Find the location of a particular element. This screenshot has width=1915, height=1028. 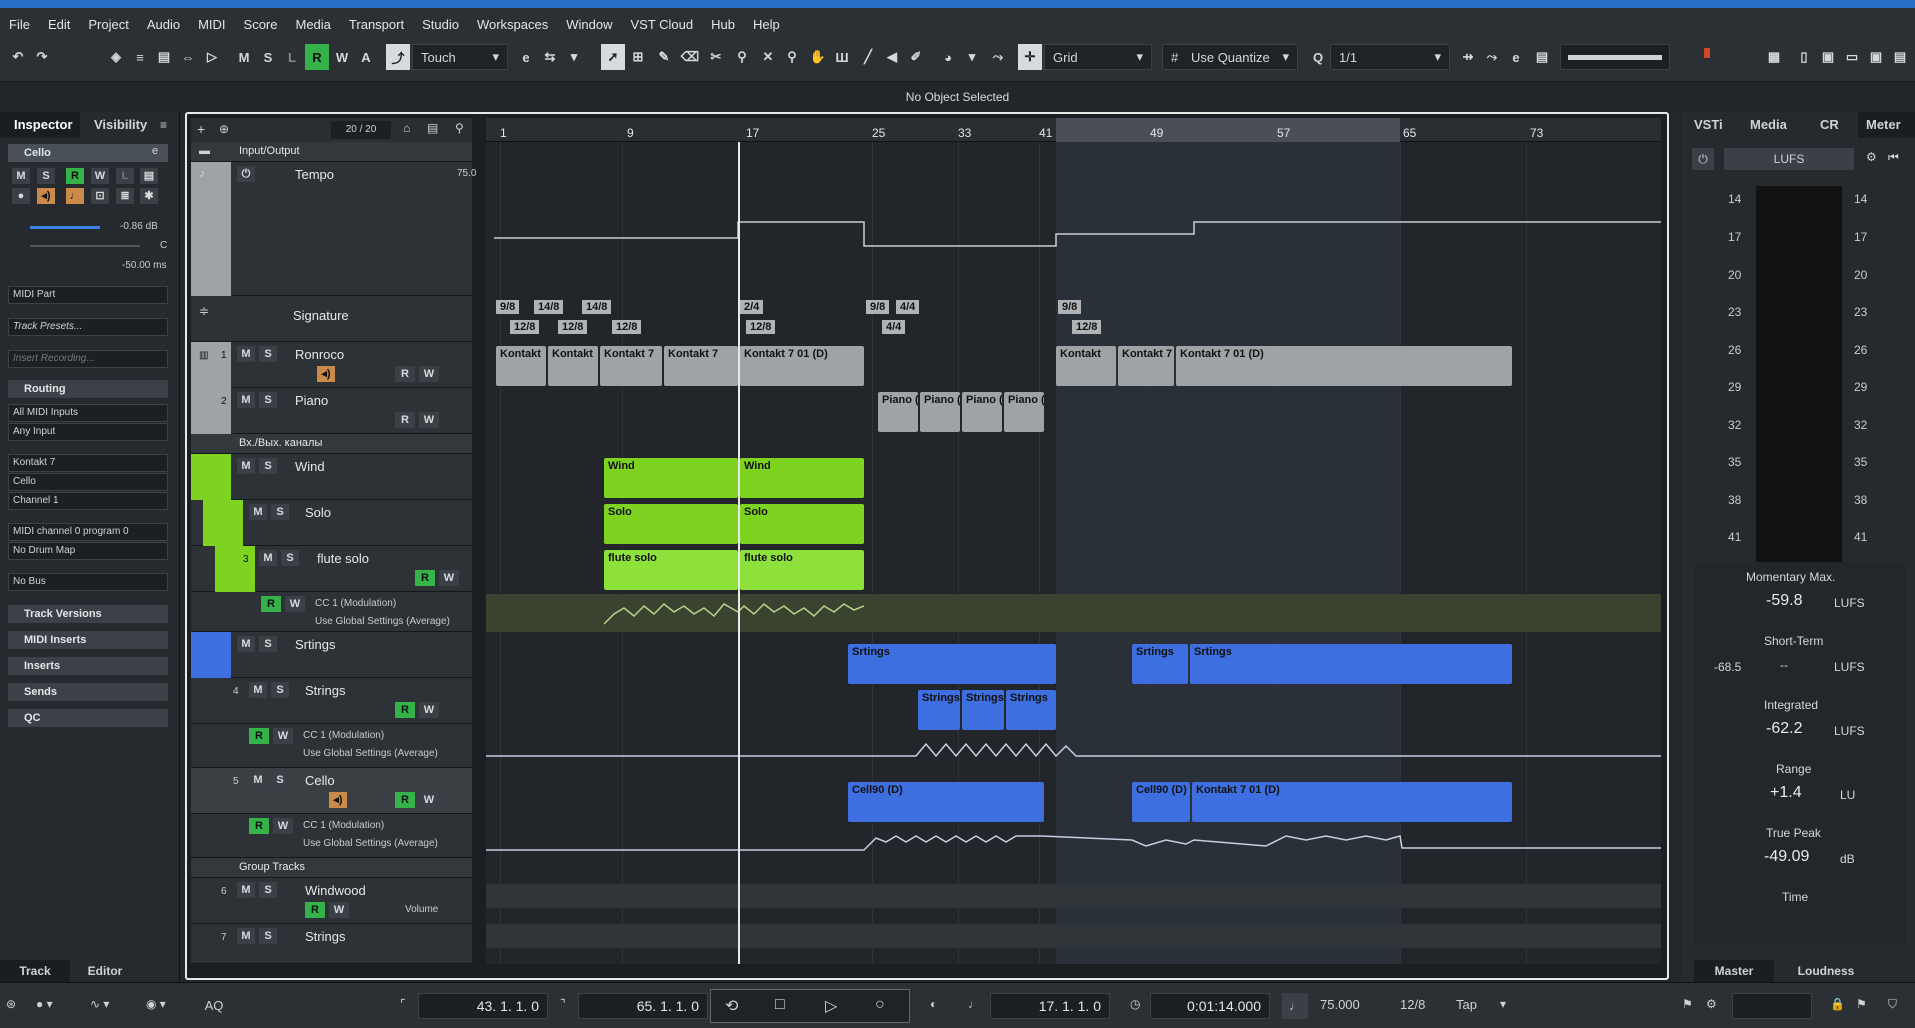

section-inserts: Inserts is located at coordinates (88, 666).